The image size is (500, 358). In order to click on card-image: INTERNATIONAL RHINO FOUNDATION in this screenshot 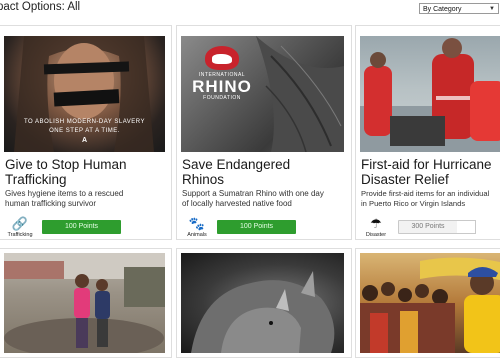, I will do `click(262, 94)`.